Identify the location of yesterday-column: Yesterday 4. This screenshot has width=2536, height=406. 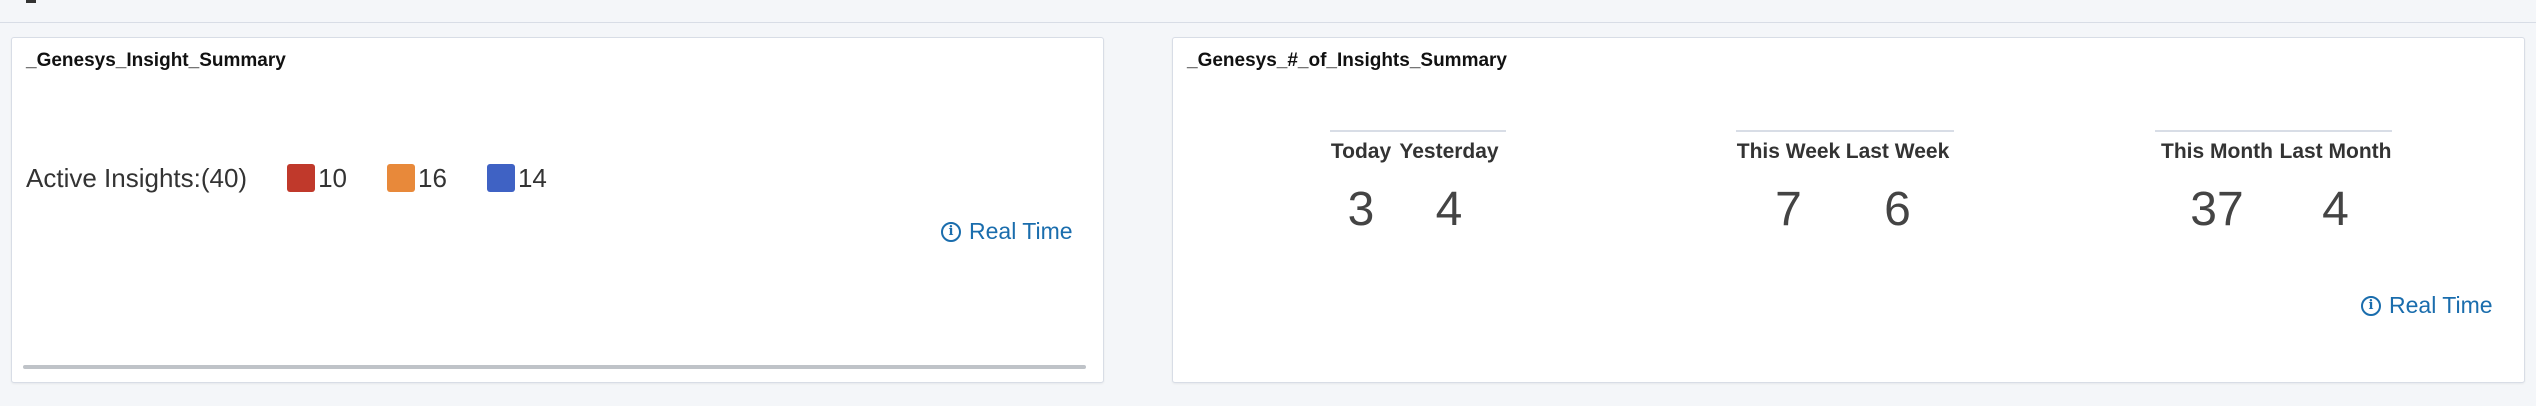
(1449, 184).